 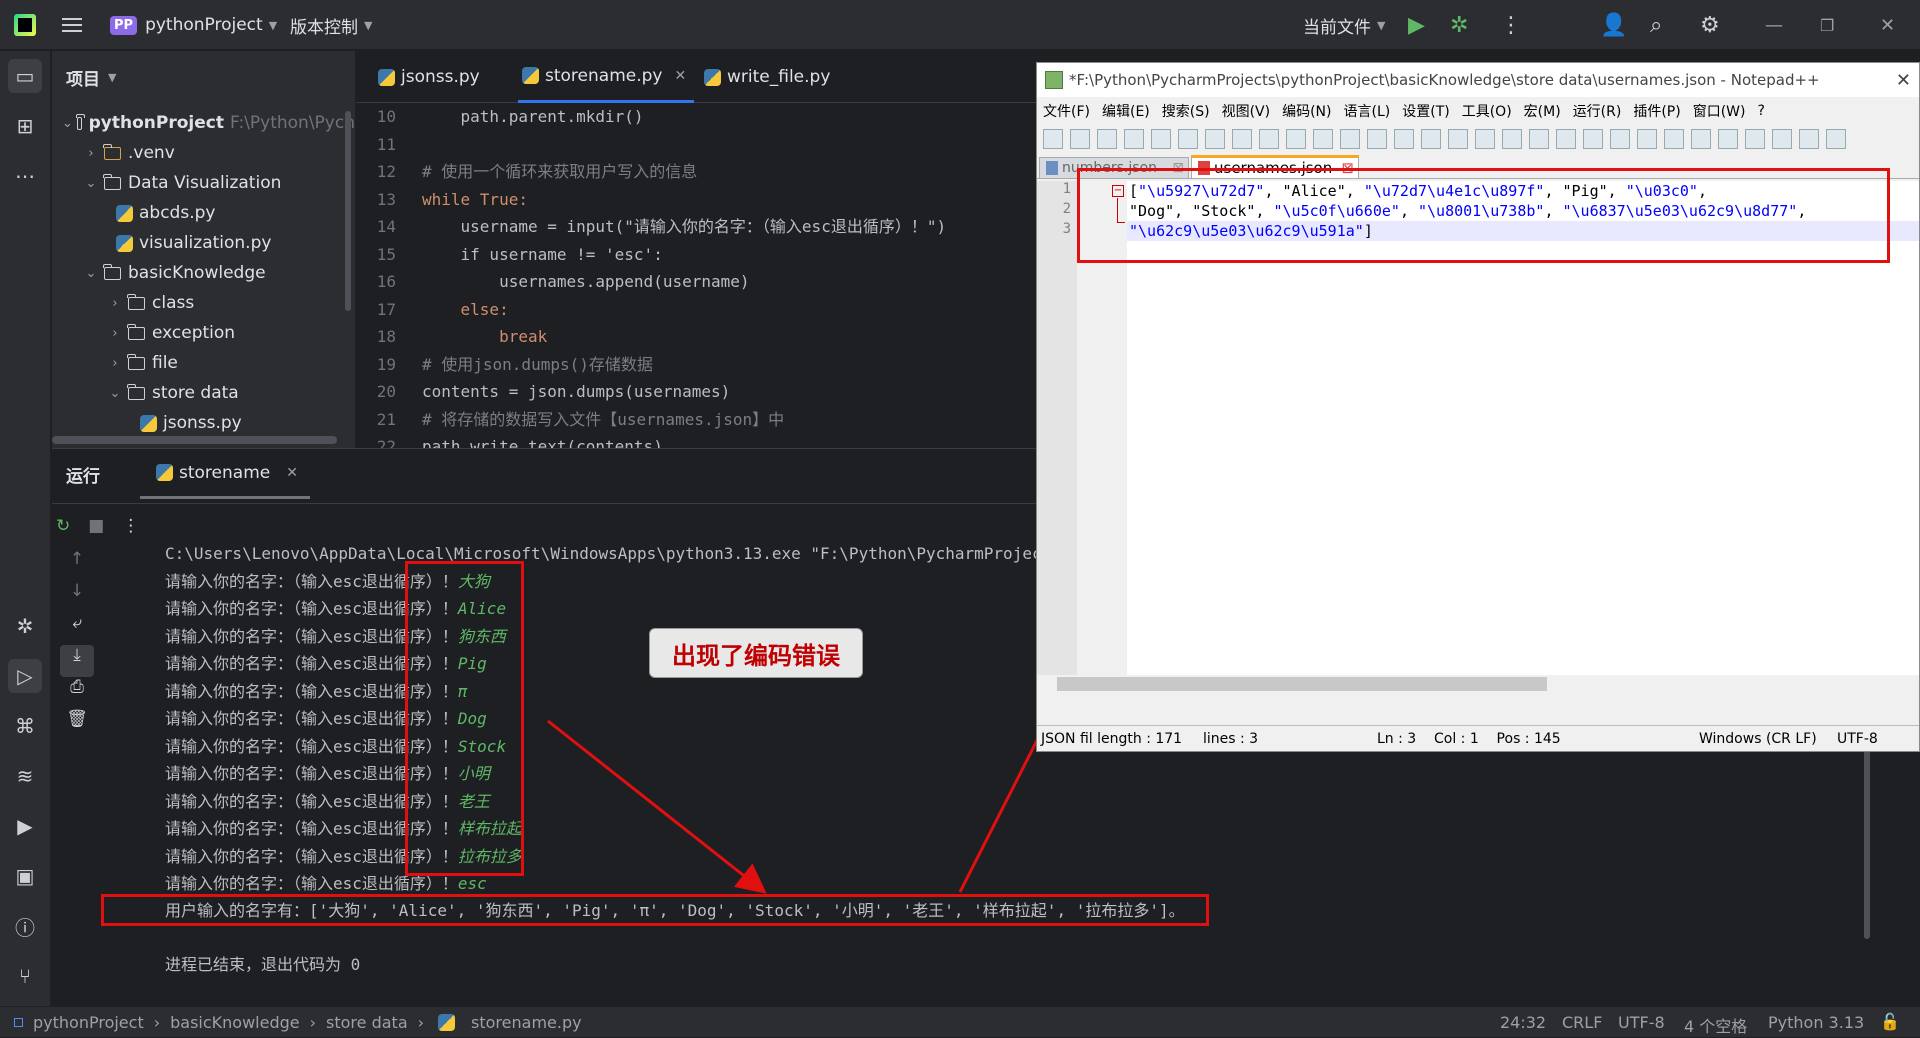 I want to click on npp-status-pos: Ln : 3 Col : 1 Pos : 145, so click(x=1469, y=739).